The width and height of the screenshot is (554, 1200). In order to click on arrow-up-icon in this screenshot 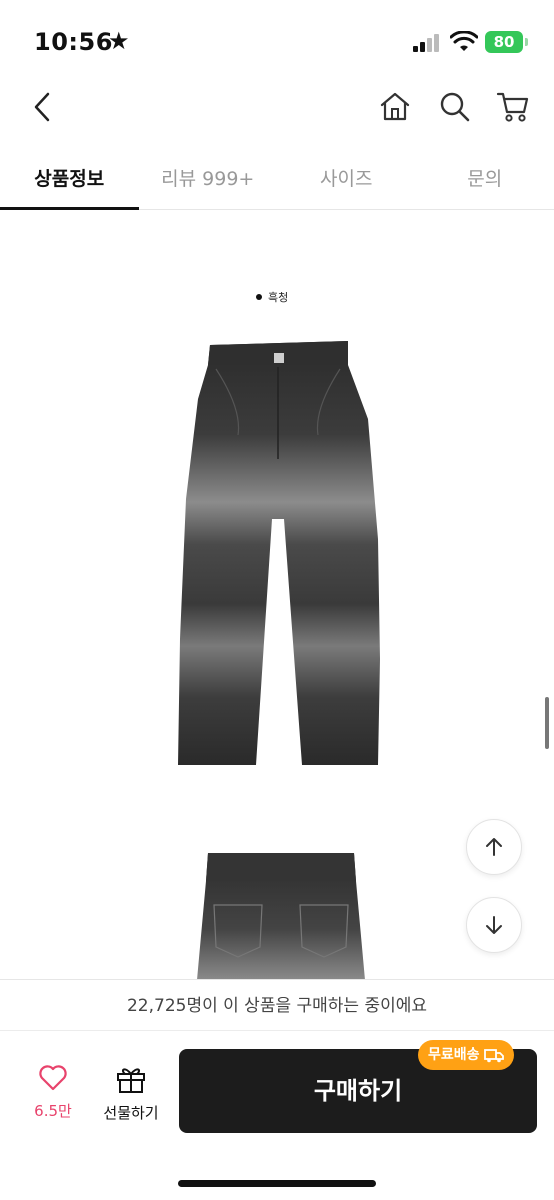, I will do `click(494, 847)`.